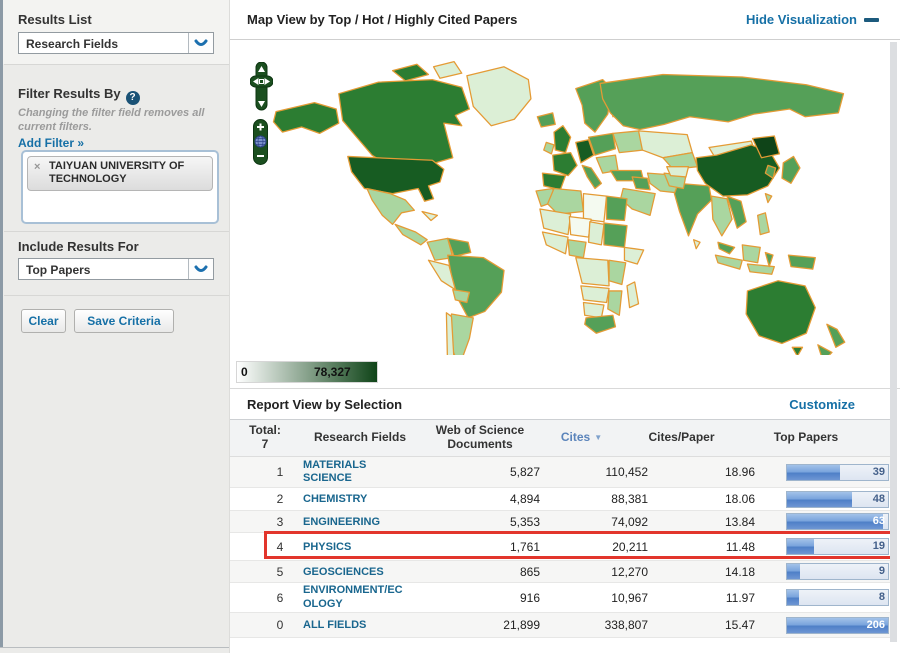  What do you see at coordinates (529, 571) in the screenshot?
I see `row-docs: 865` at bounding box center [529, 571].